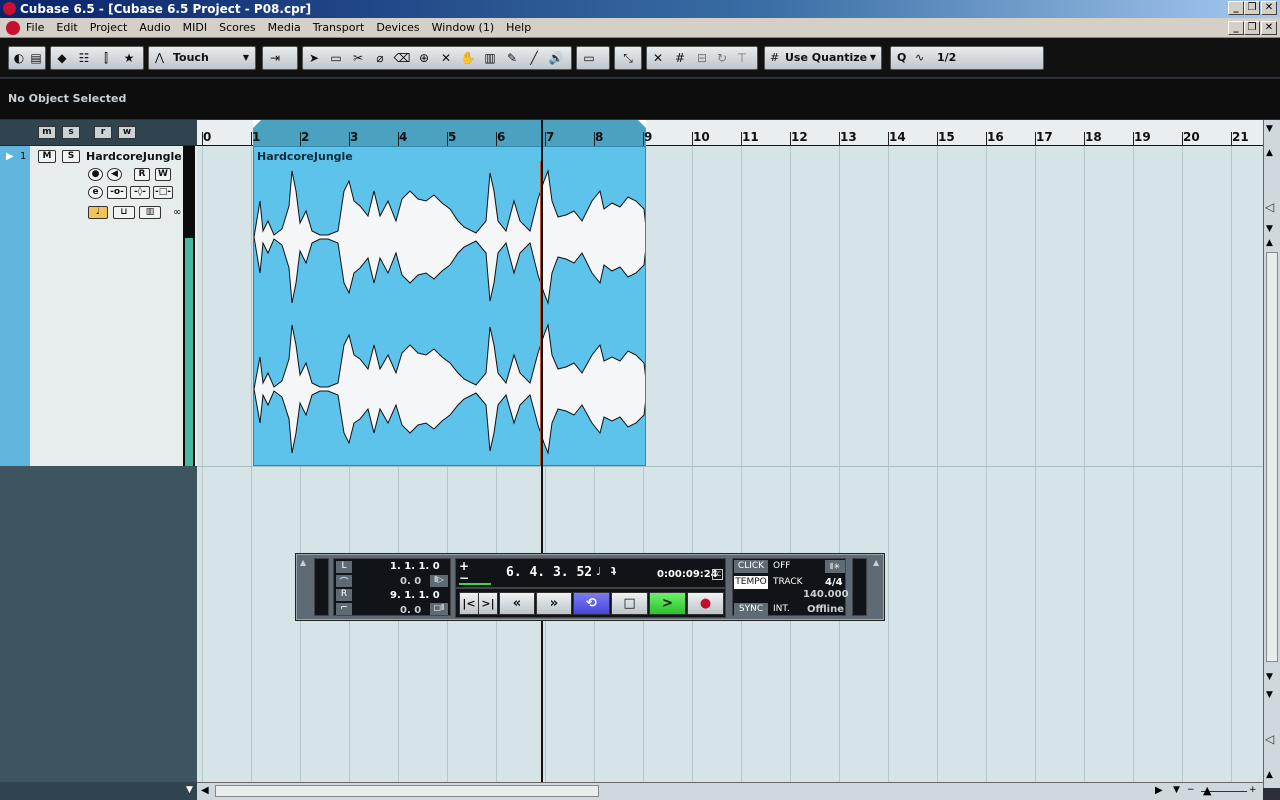  I want to click on track-selection-strip: ▶ 1, so click(15, 306).